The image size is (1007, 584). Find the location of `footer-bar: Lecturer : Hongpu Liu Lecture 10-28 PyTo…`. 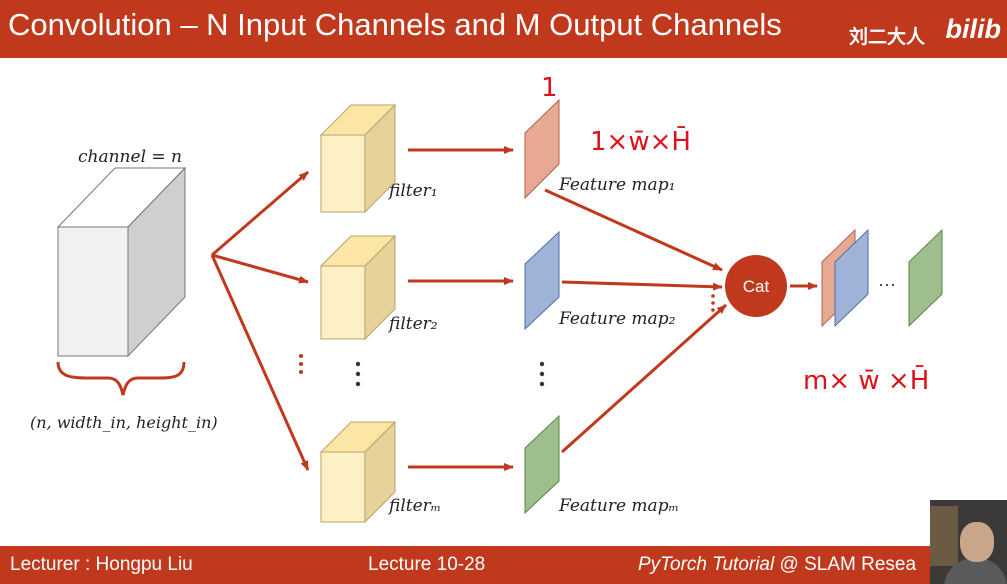

footer-bar: Lecturer : Hongpu Liu Lecture 10-28 PyTo… is located at coordinates (503, 565).